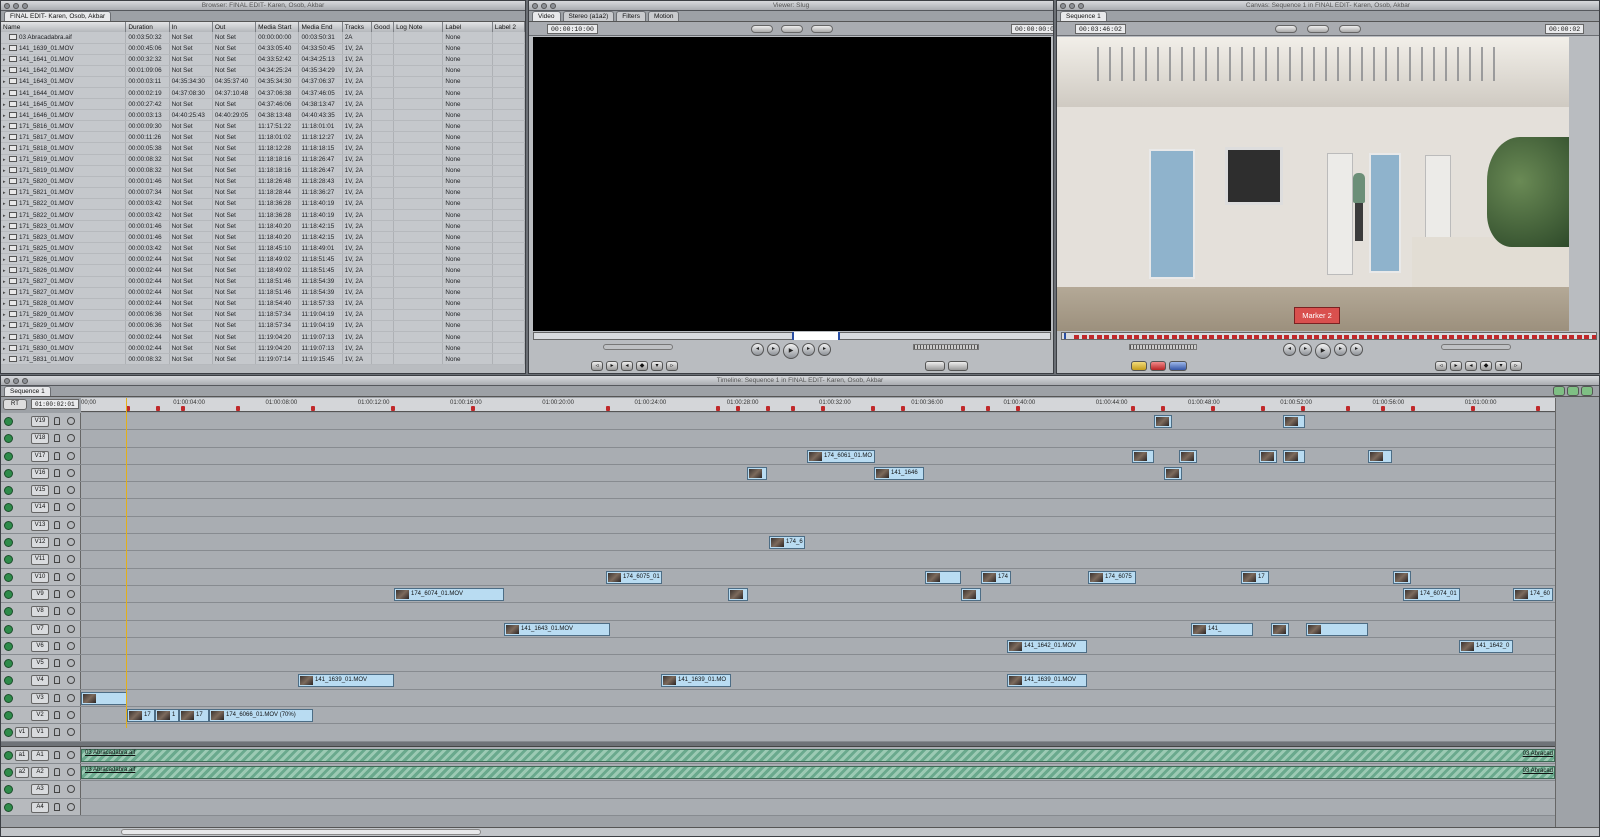 This screenshot has height=837, width=1600. Describe the element at coordinates (22, 772) in the screenshot. I see `source-patch: a2` at that location.